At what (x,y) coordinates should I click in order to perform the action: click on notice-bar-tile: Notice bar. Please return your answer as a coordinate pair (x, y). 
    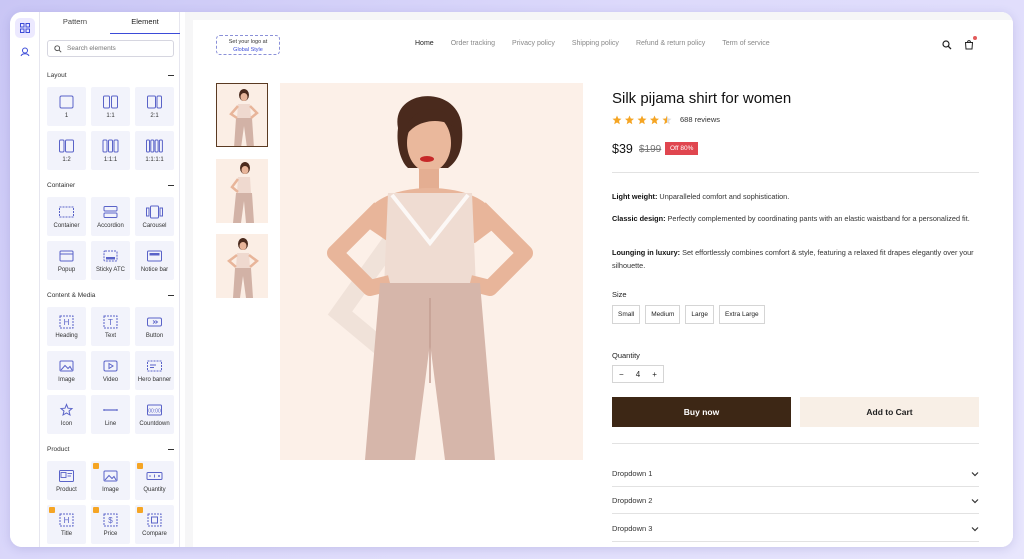
    Looking at the image, I should click on (154, 260).